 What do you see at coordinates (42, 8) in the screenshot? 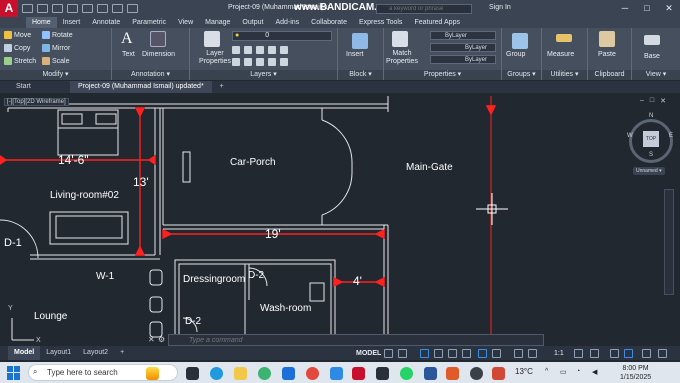
I see `open-file-icon` at bounding box center [42, 8].